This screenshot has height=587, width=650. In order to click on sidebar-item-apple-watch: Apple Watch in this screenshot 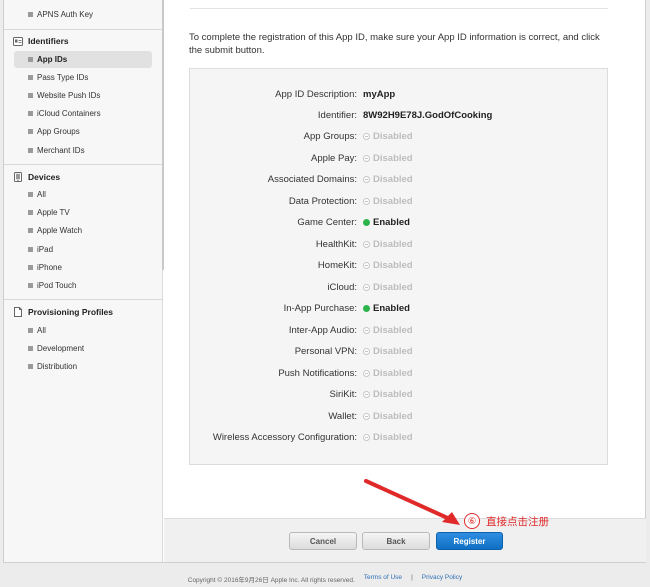, I will do `click(83, 230)`.